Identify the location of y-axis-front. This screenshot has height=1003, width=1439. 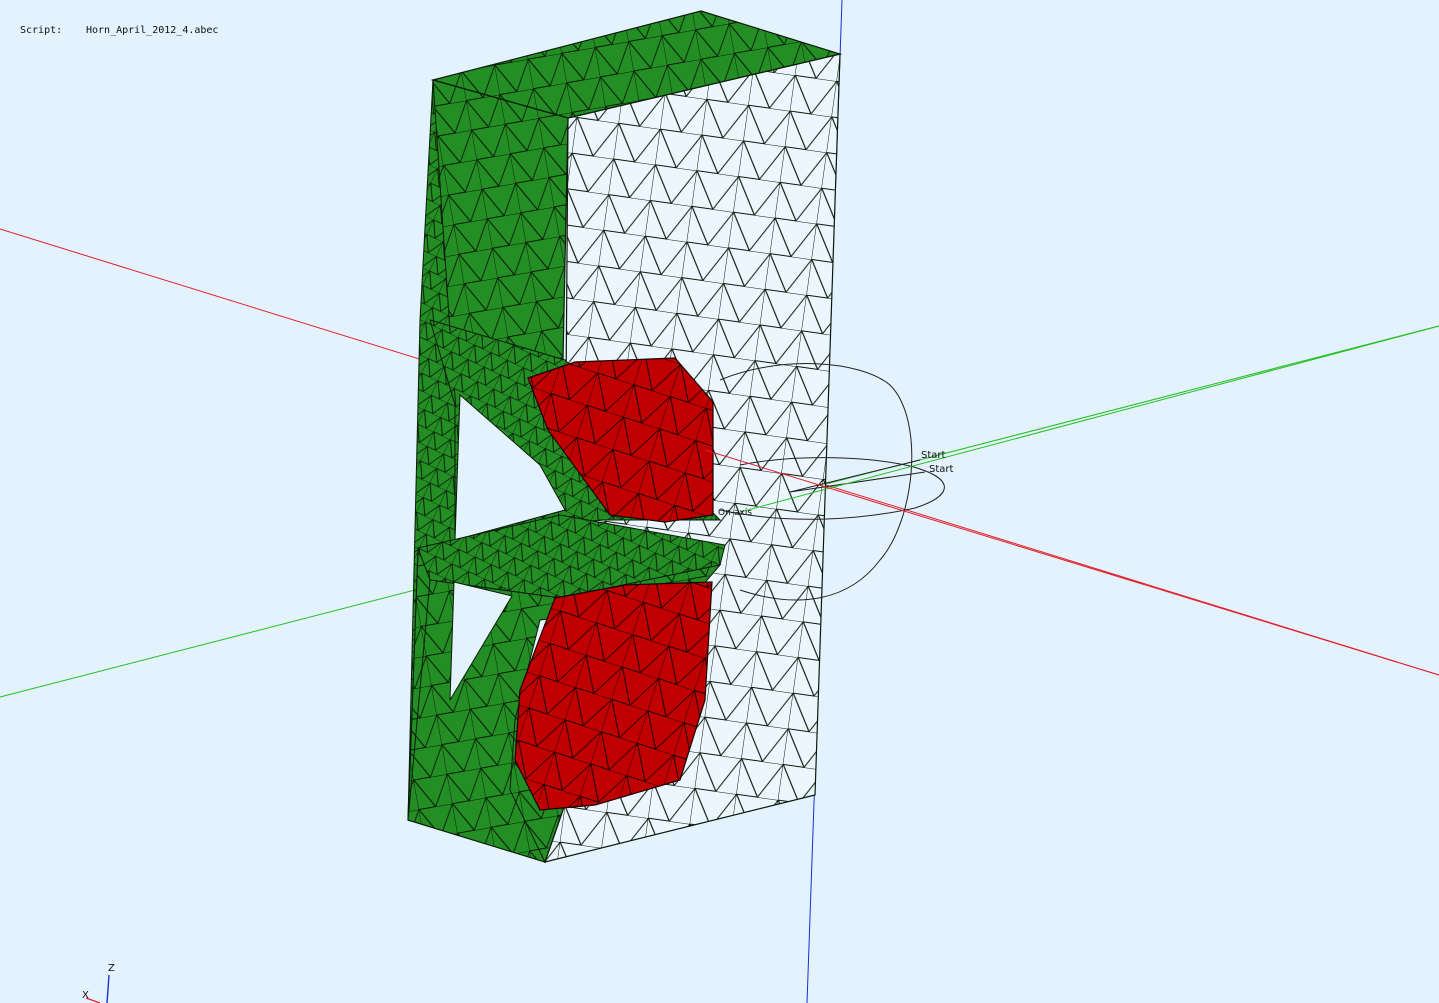
(1089, 419).